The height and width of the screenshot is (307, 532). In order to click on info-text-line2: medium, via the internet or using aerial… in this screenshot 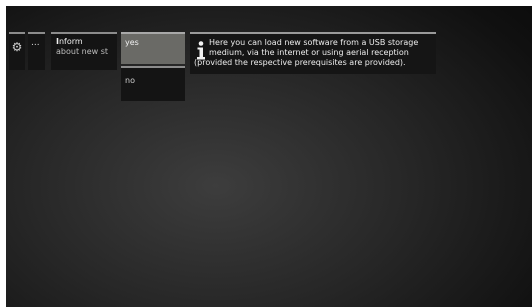, I will do `click(309, 52)`.